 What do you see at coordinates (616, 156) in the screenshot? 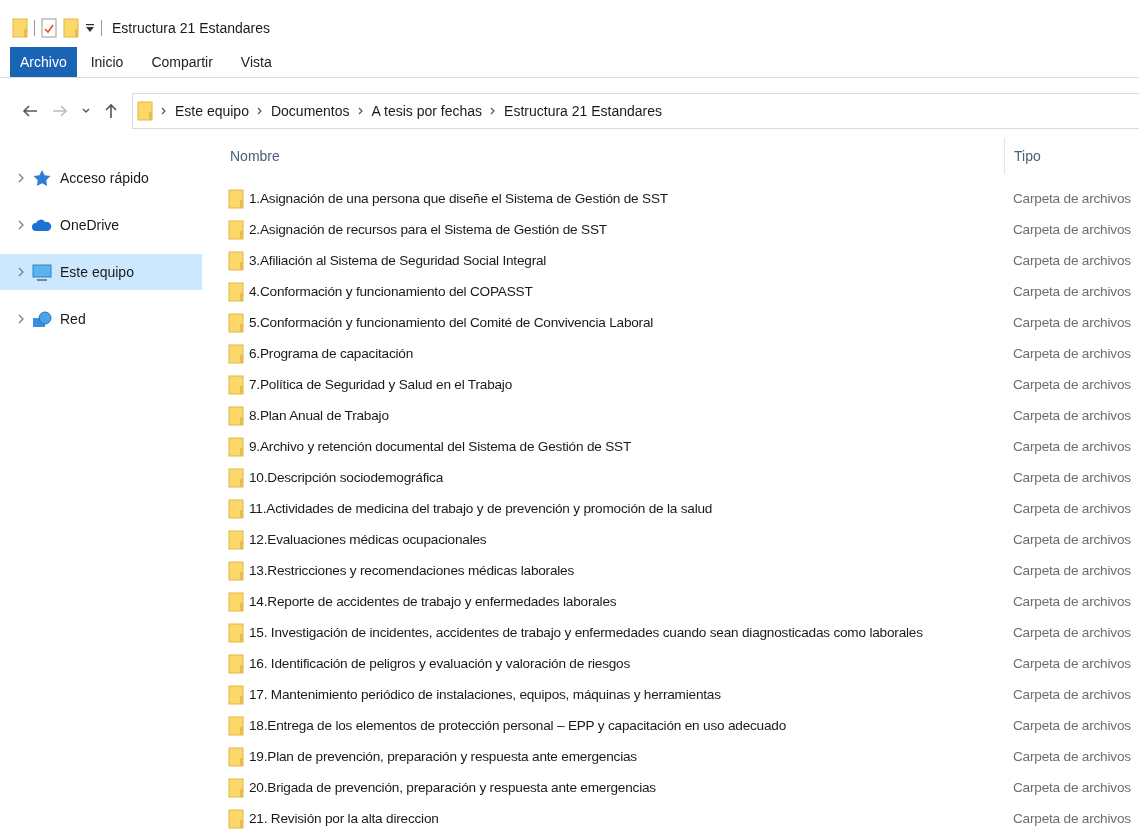
I see `column-header: Nombre` at bounding box center [616, 156].